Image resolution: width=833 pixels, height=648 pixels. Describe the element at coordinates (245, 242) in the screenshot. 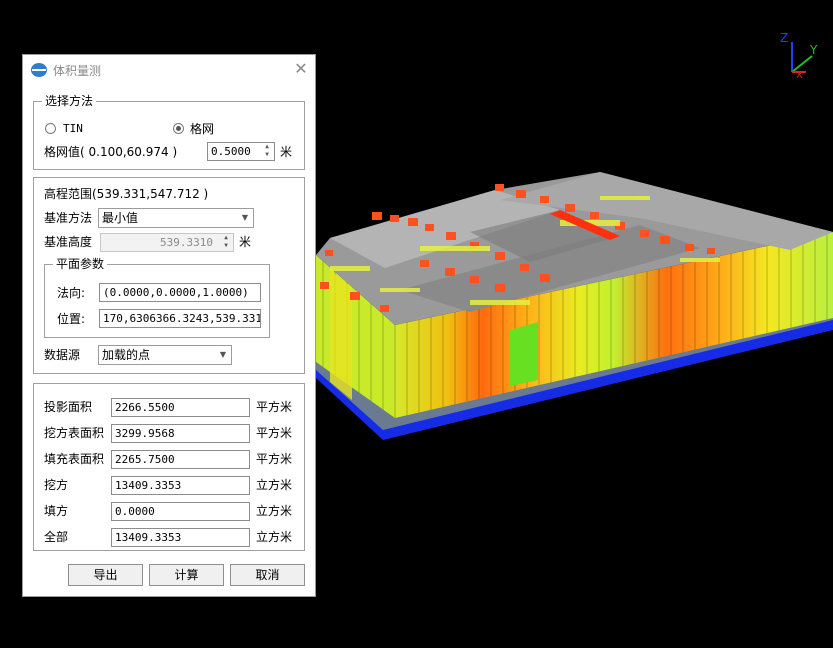

I see `base-height-unit: 米` at that location.